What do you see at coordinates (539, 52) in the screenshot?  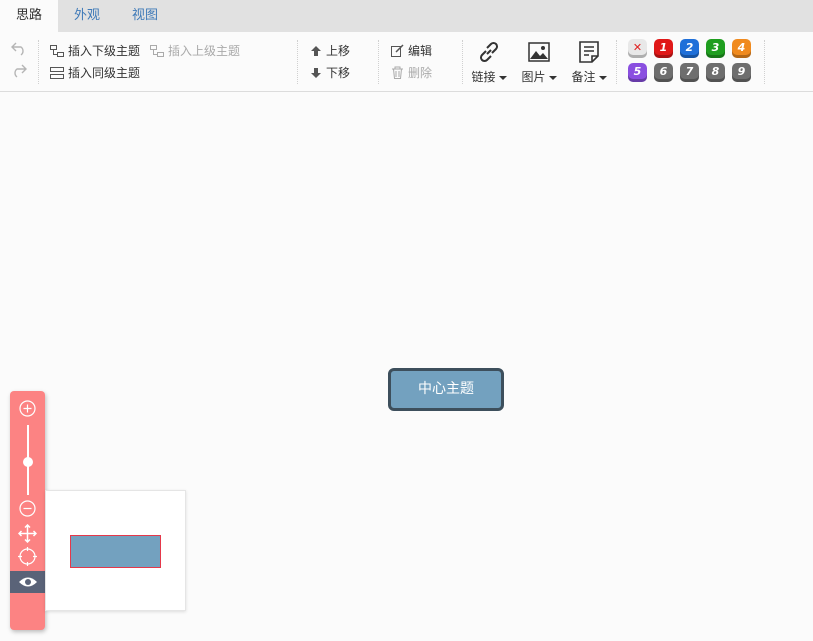 I see `image-icon` at bounding box center [539, 52].